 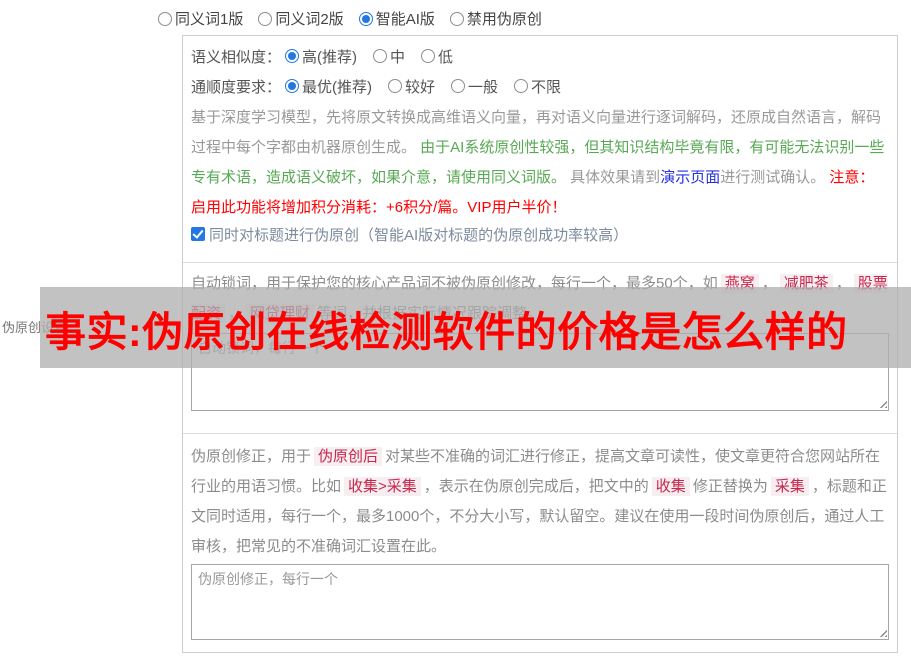 I want to click on radio-synonym-v2: 同义词2版, so click(x=301, y=18).